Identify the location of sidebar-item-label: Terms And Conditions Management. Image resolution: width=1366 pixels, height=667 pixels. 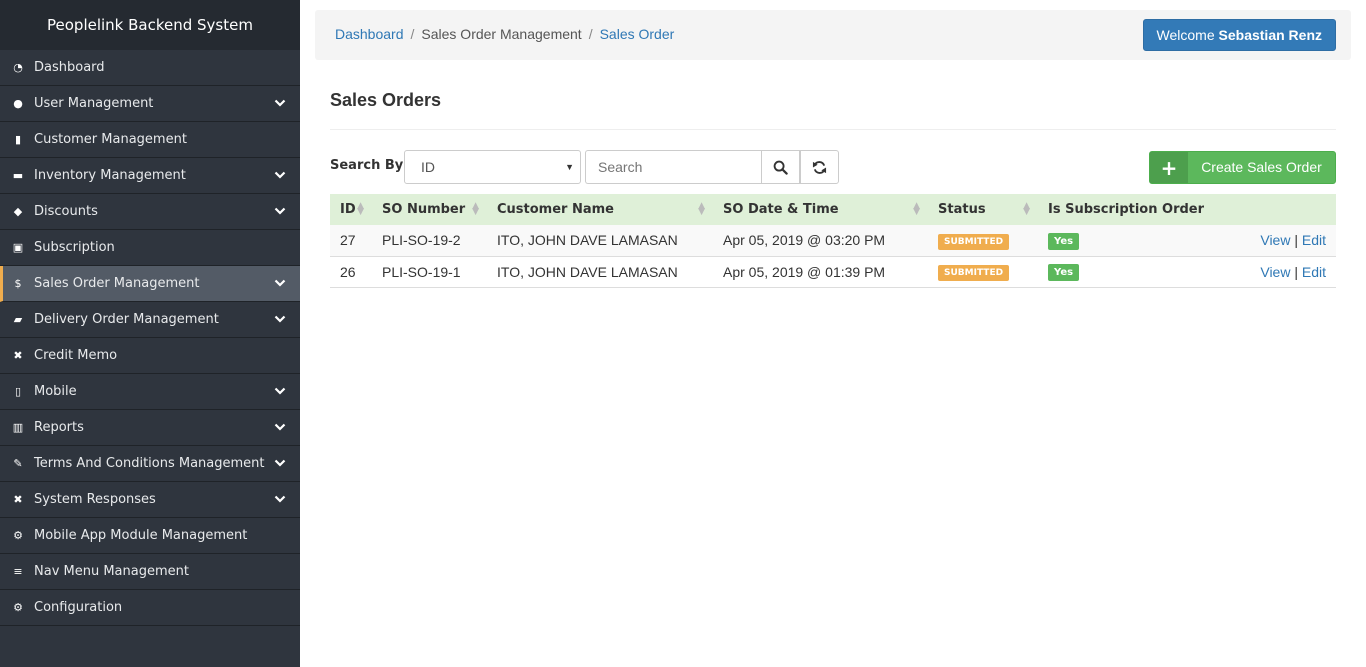
(149, 463).